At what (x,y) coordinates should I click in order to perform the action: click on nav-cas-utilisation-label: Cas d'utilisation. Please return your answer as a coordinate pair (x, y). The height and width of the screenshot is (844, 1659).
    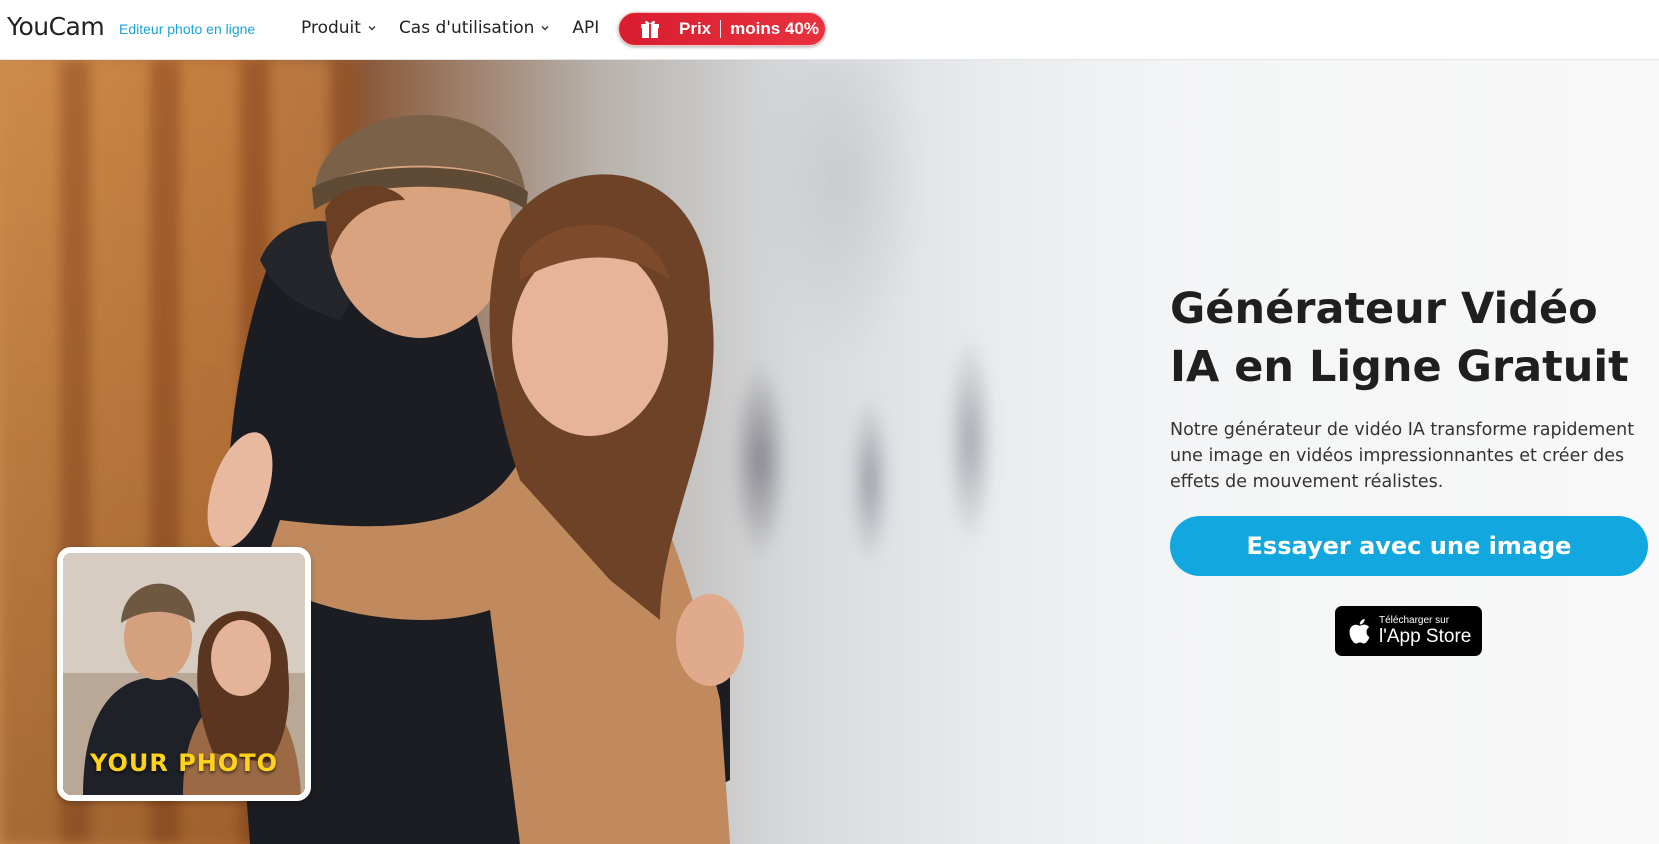
    Looking at the image, I should click on (466, 28).